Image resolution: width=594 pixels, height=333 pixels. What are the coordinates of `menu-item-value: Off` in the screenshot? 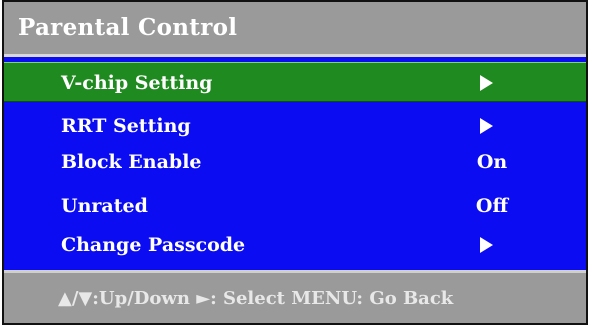 It's located at (492, 206).